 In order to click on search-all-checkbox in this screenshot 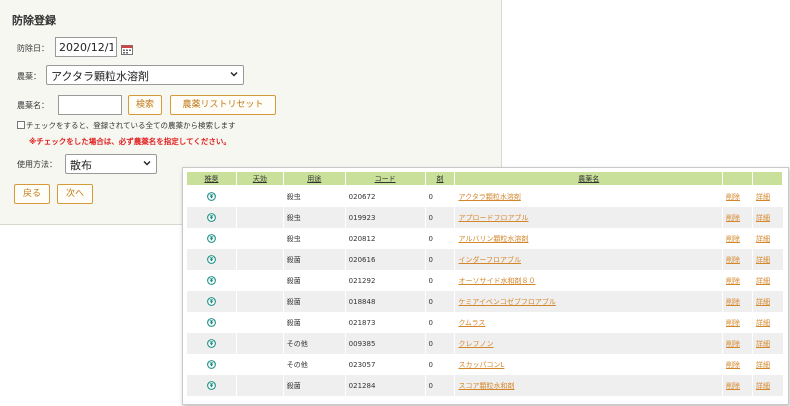, I will do `click(21, 125)`.